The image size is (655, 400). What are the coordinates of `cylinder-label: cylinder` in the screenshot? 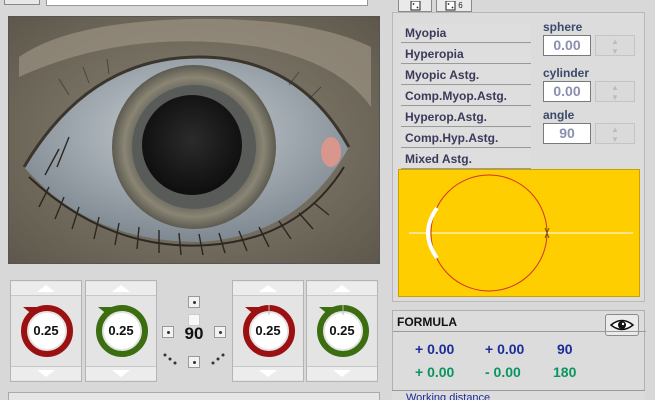 It's located at (566, 73).